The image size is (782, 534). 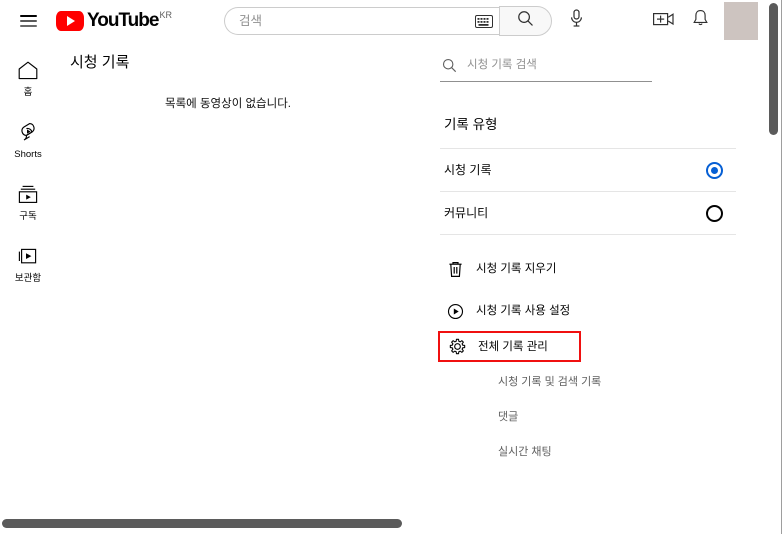 I want to click on page-title: 시청 기록, so click(x=100, y=62).